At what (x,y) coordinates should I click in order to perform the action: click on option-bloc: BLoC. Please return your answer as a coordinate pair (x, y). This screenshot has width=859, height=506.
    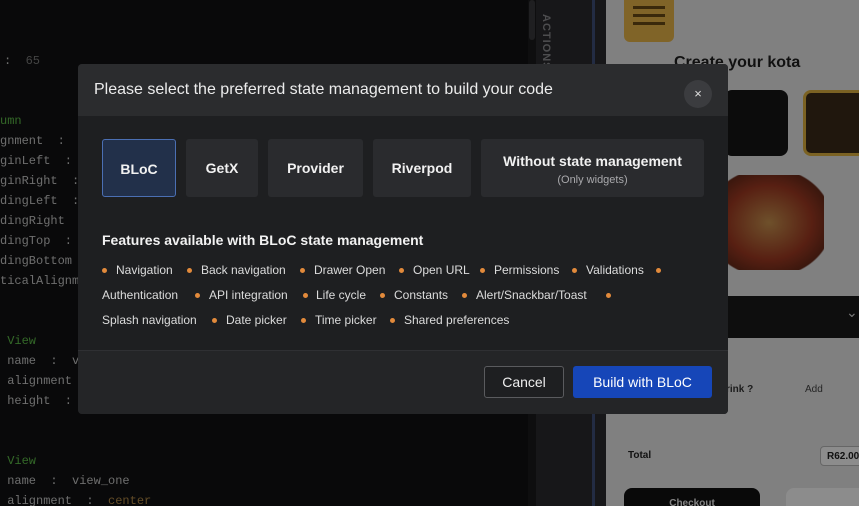
    Looking at the image, I should click on (139, 168).